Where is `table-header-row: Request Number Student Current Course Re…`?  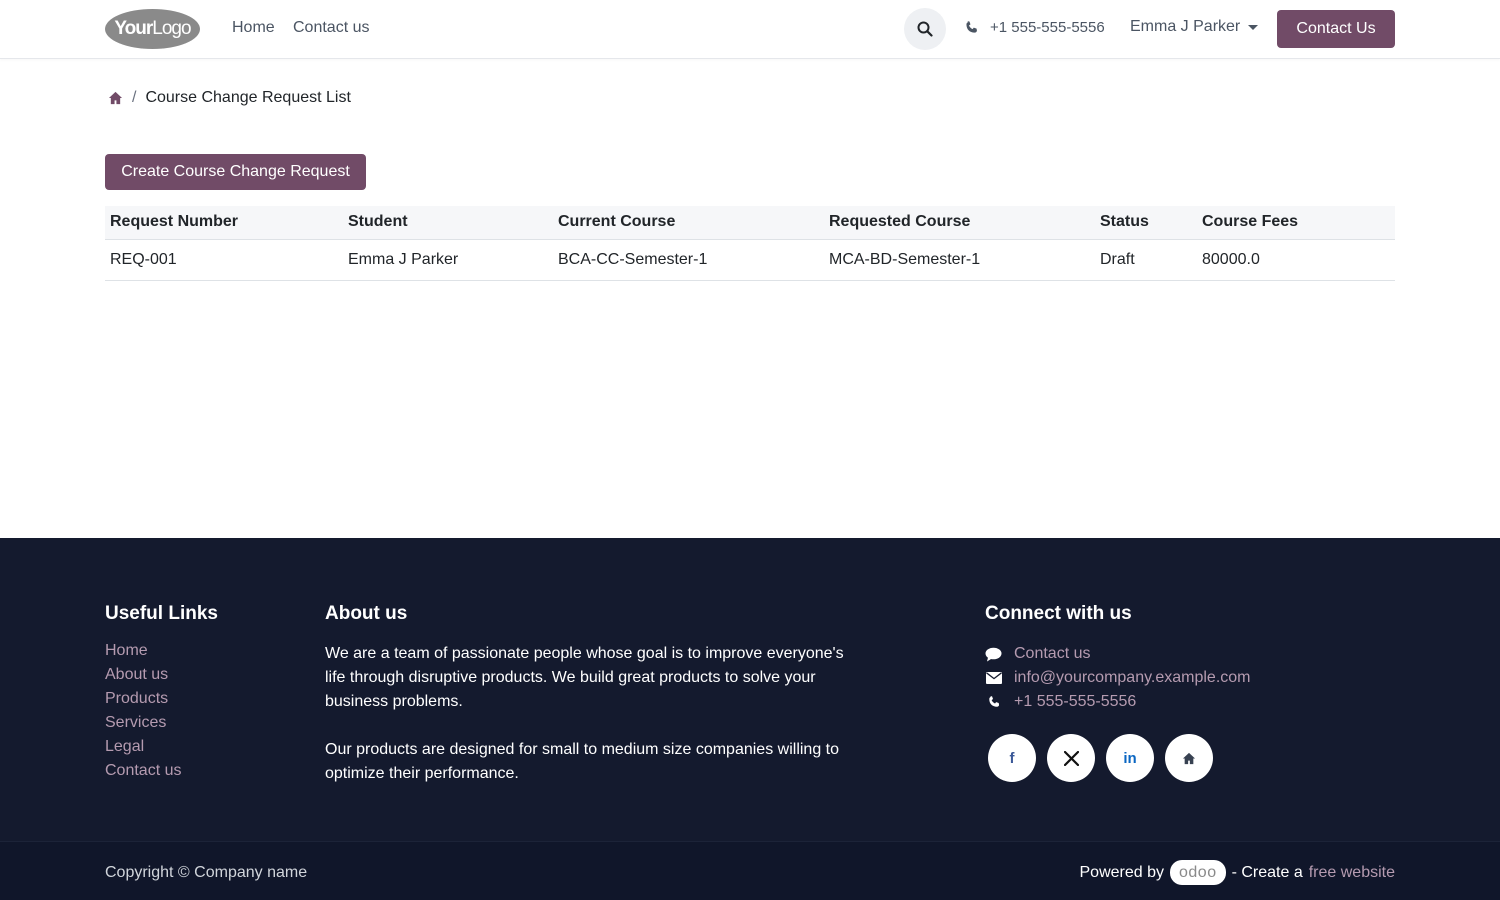
table-header-row: Request Number Student Current Course Re… is located at coordinates (750, 223).